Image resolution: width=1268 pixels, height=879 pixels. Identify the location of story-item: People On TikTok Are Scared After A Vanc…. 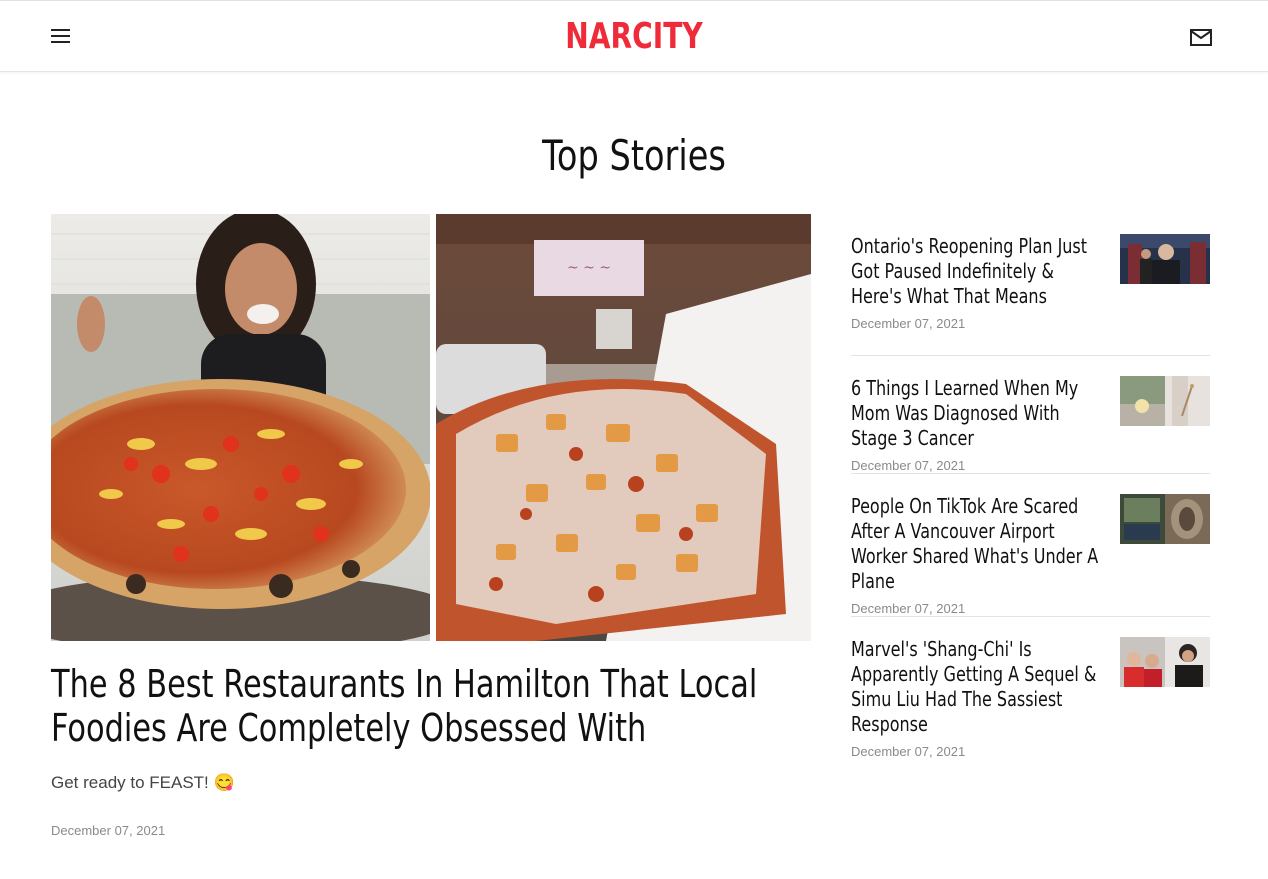
(1030, 555).